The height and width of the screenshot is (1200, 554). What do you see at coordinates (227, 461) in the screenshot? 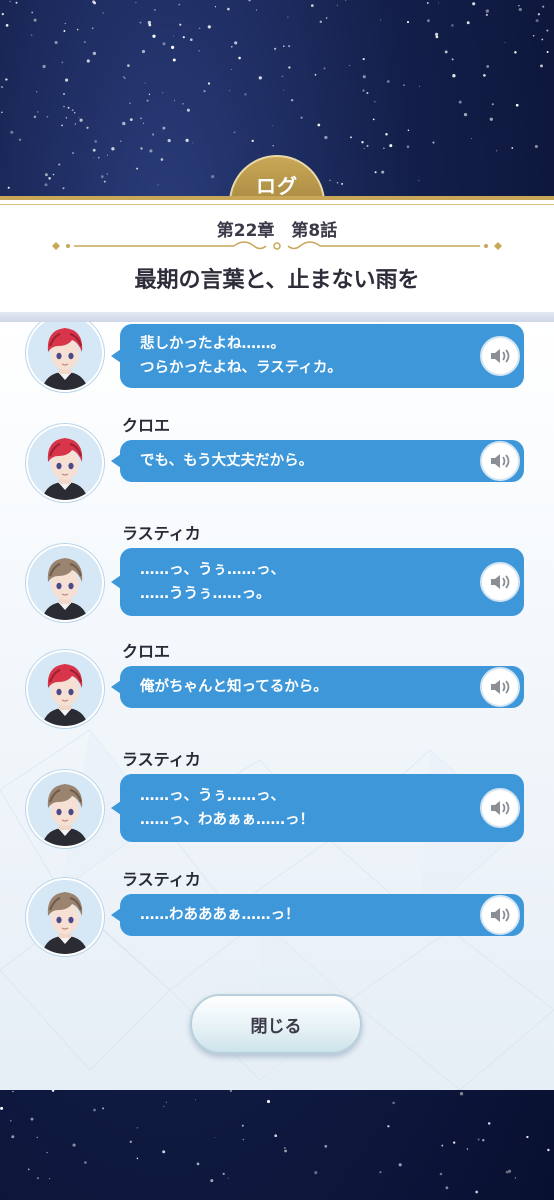
I see `dialogue-line: でも、もう大丈夫だから。` at bounding box center [227, 461].